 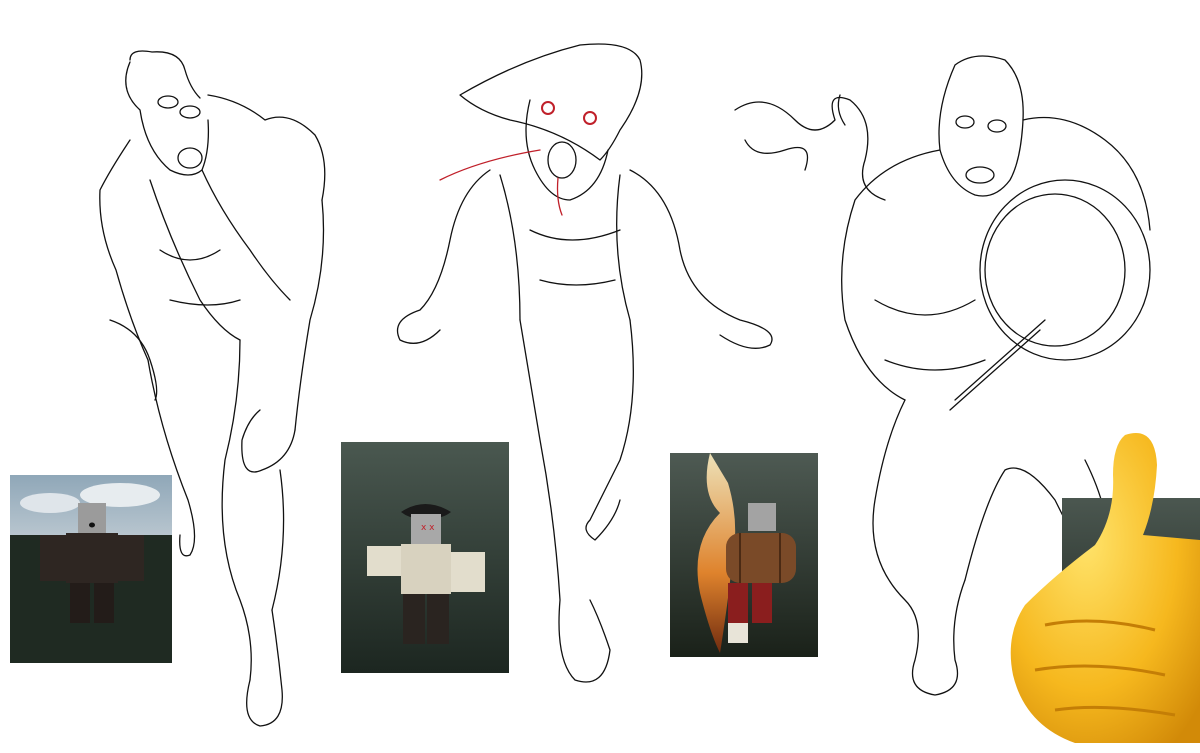 I want to click on render-barrel-thumbnail, so click(x=744, y=555).